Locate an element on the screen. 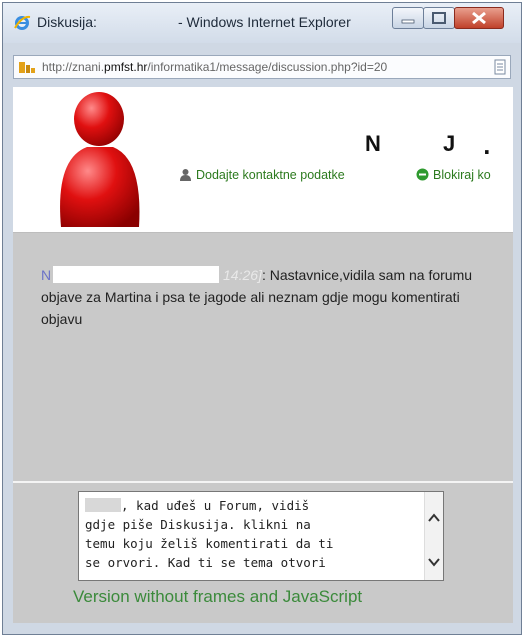 This screenshot has height=639, width=526. maximize-icon is located at coordinates (439, 18).